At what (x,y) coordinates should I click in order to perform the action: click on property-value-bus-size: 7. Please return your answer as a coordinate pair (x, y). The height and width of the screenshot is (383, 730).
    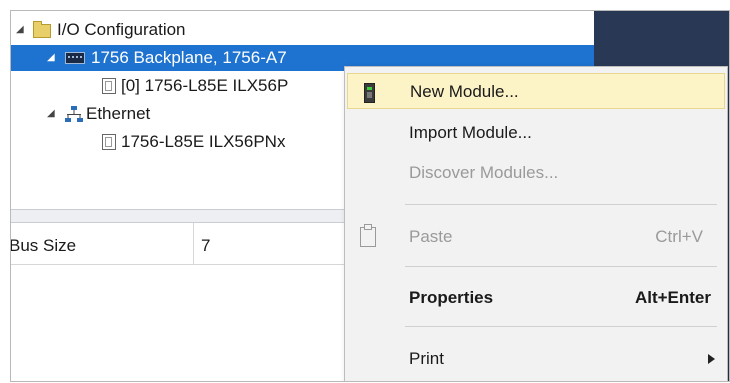
    Looking at the image, I should click on (205, 246).